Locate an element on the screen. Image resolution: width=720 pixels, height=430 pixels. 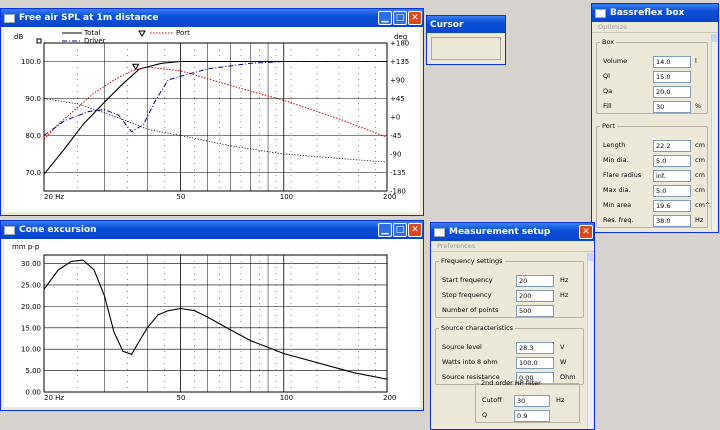
cone-title-bar: Cone excursion ▁ □ ✕ is located at coordinates (212, 230).